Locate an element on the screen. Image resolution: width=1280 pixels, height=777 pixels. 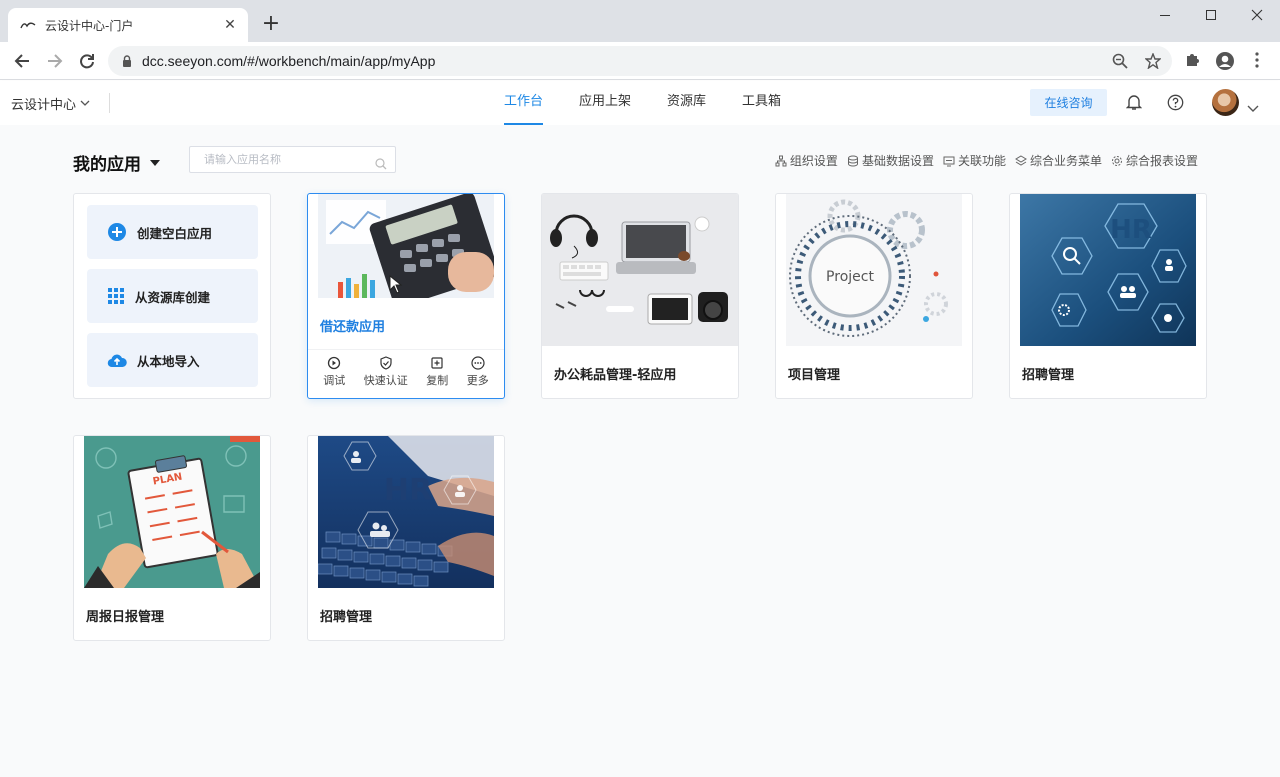
app-thumbnail-project: Project is located at coordinates (874, 270).